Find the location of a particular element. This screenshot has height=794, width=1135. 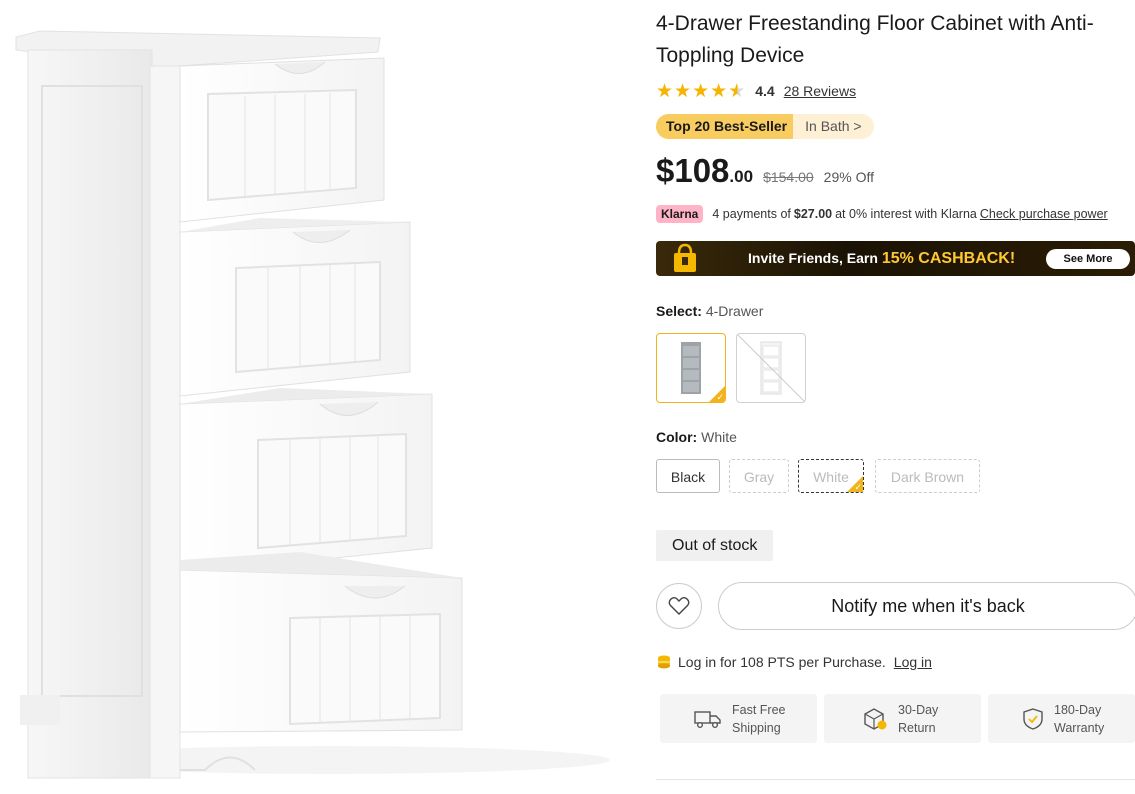

truck-icon is located at coordinates (707, 719).